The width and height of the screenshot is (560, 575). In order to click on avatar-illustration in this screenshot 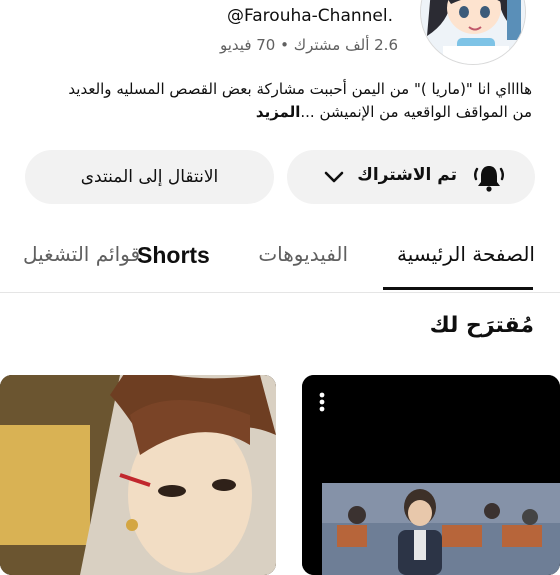, I will do `click(473, 32)`.